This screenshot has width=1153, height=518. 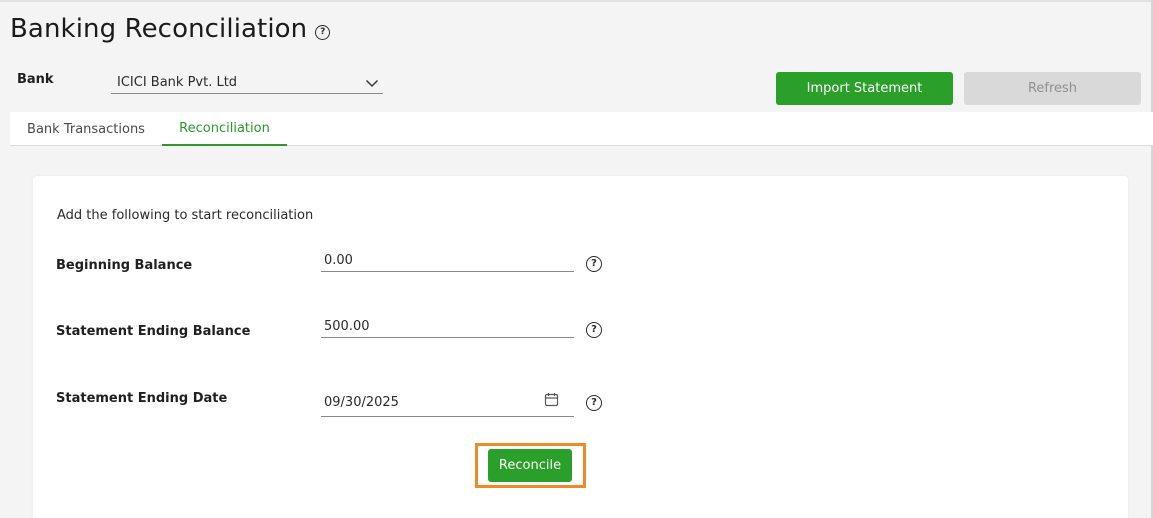 What do you see at coordinates (594, 330) in the screenshot?
I see `ending-balance-help-icon: ?` at bounding box center [594, 330].